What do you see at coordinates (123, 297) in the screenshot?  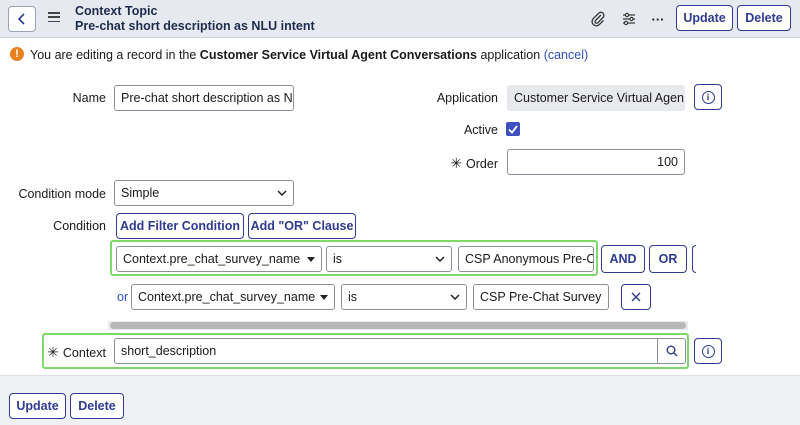 I see `or-prefix-label: or` at bounding box center [123, 297].